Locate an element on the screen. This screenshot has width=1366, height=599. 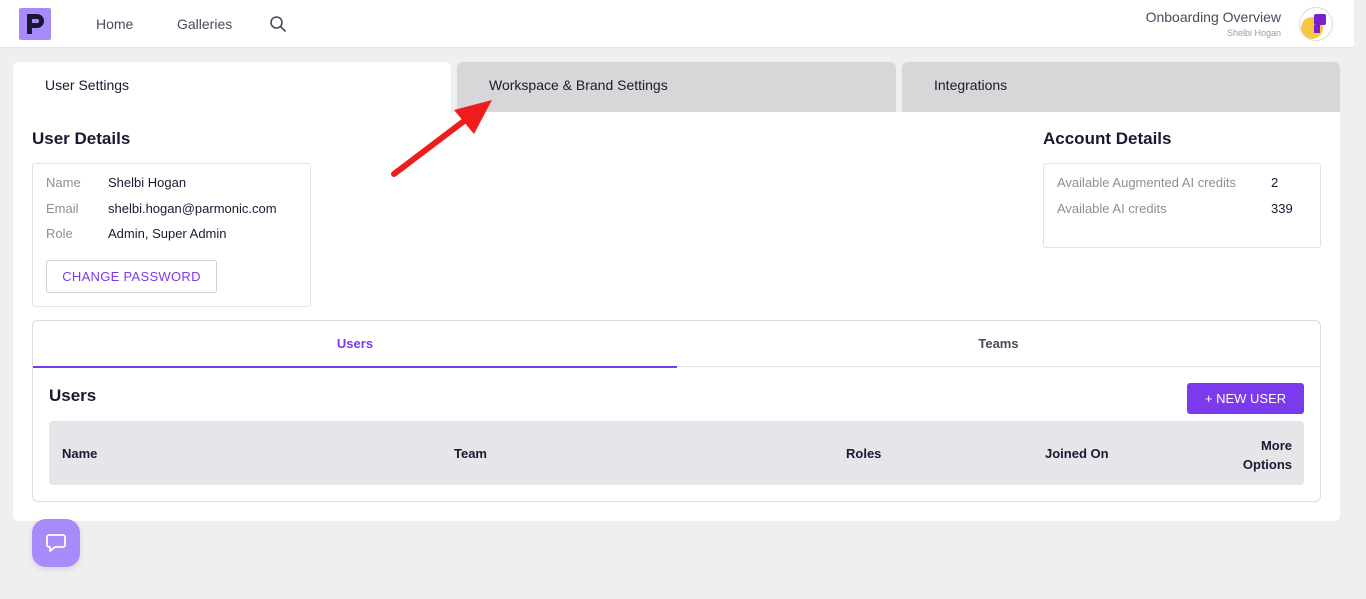
search-icon is located at coordinates (278, 24).